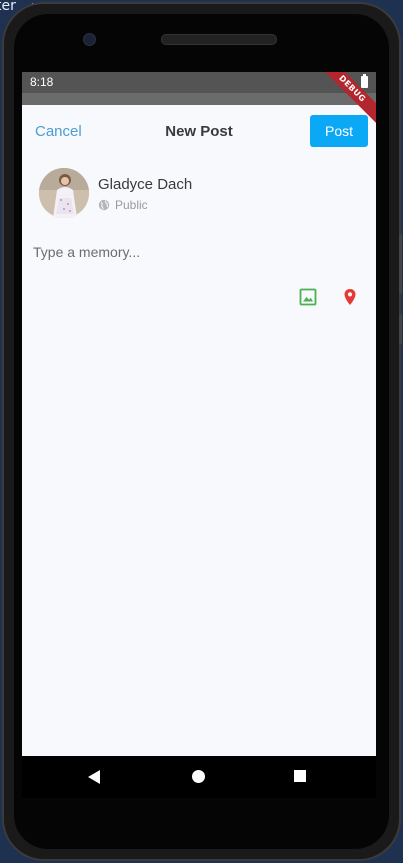 The image size is (403, 863). I want to click on avatar, so click(64, 193).